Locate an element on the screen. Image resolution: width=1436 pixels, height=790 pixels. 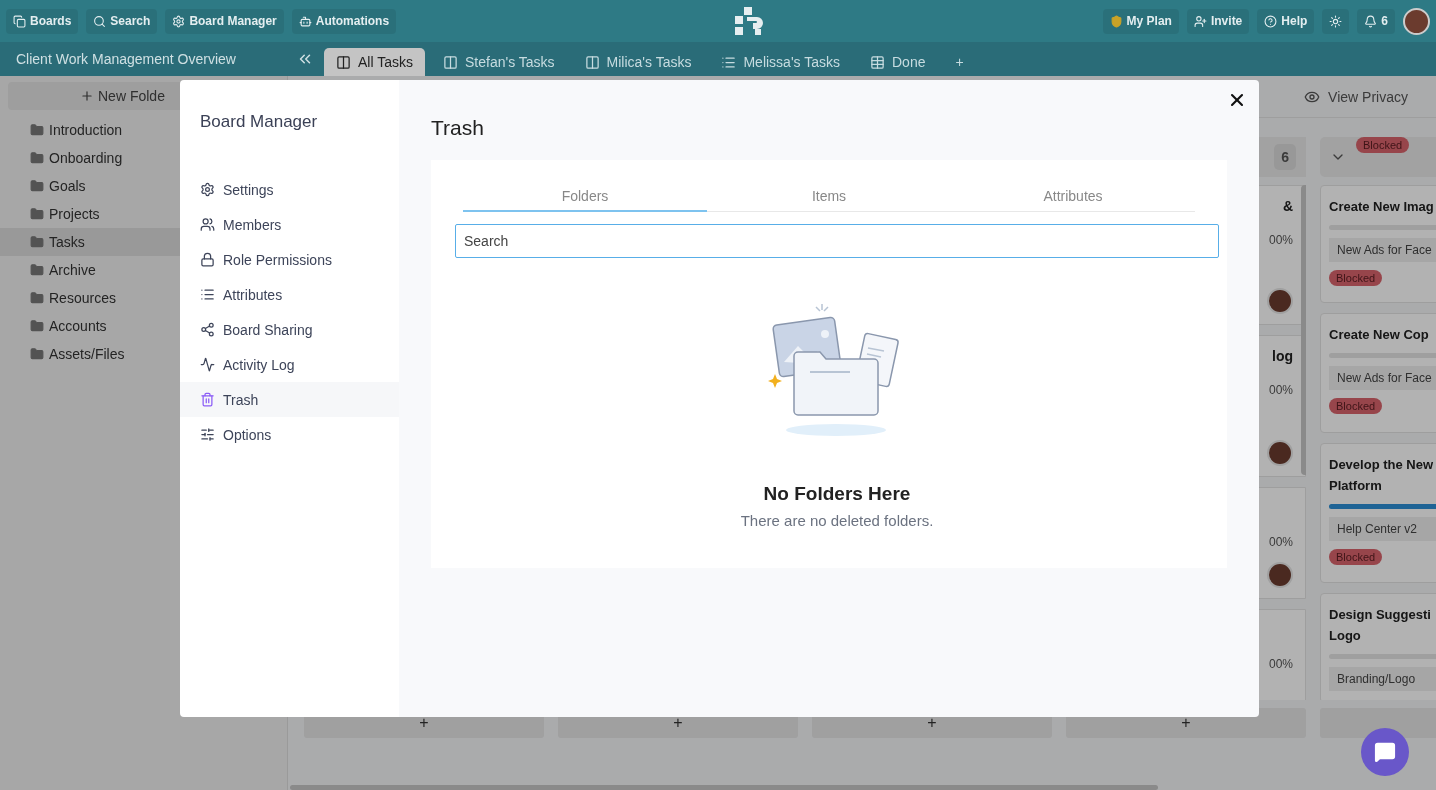
search-button: Search is located at coordinates (122, 21).